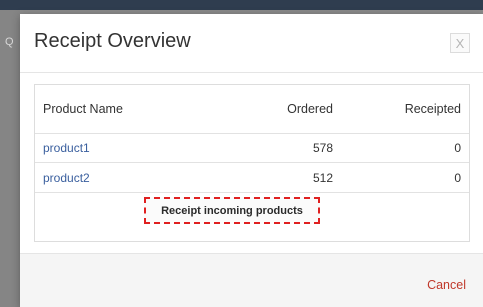  Describe the element at coordinates (446, 285) in the screenshot. I see `cancel-button: Cancel` at that location.